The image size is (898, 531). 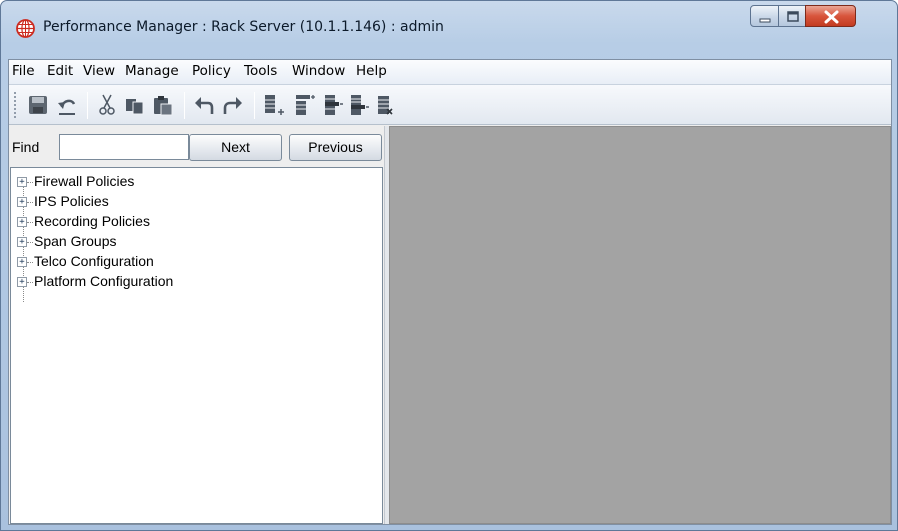 I want to click on add-row-icon, so click(x=273, y=105).